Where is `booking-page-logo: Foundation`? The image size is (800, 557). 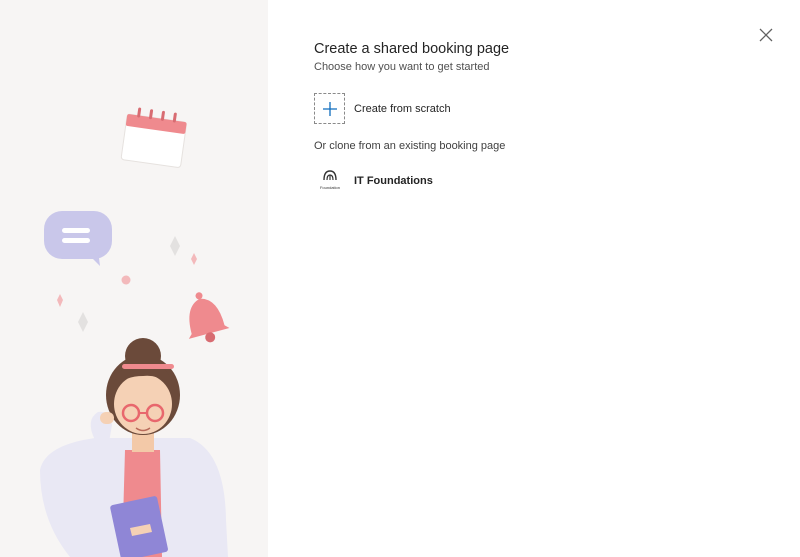
booking-page-logo: Foundation is located at coordinates (330, 181).